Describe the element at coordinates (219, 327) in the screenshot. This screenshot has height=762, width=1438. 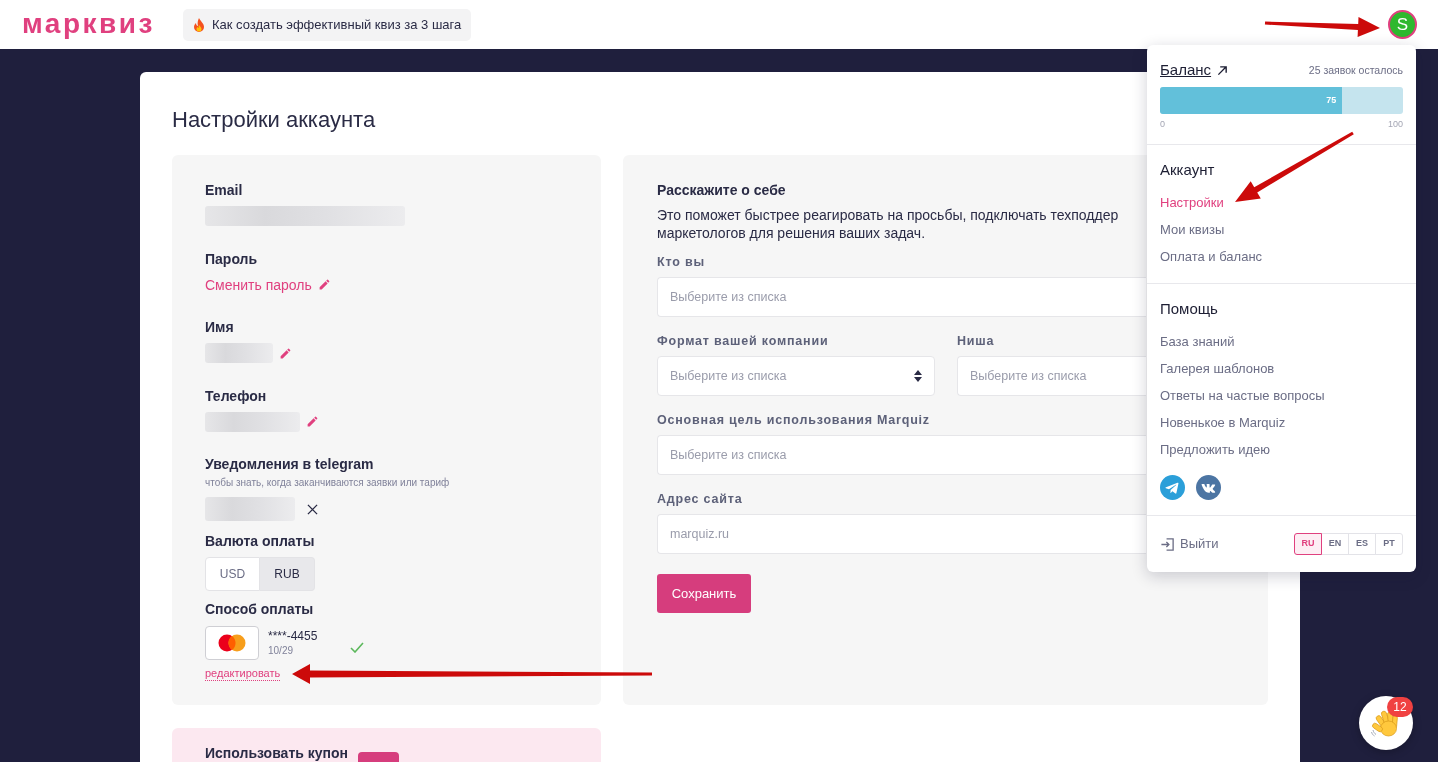
I see `field-label: Имя` at that location.